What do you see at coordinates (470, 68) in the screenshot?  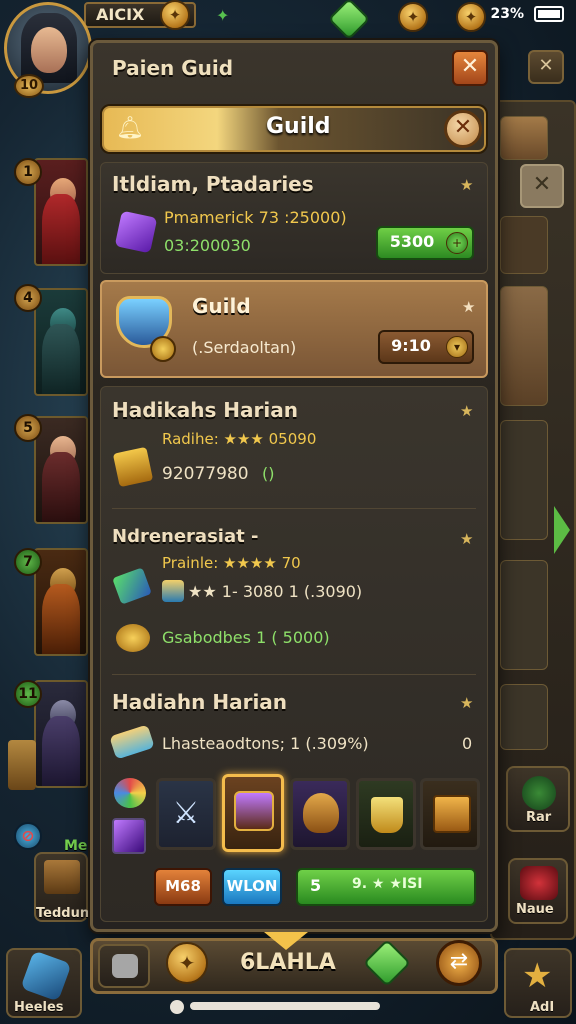 I see `dialog-close-button: ✕` at bounding box center [470, 68].